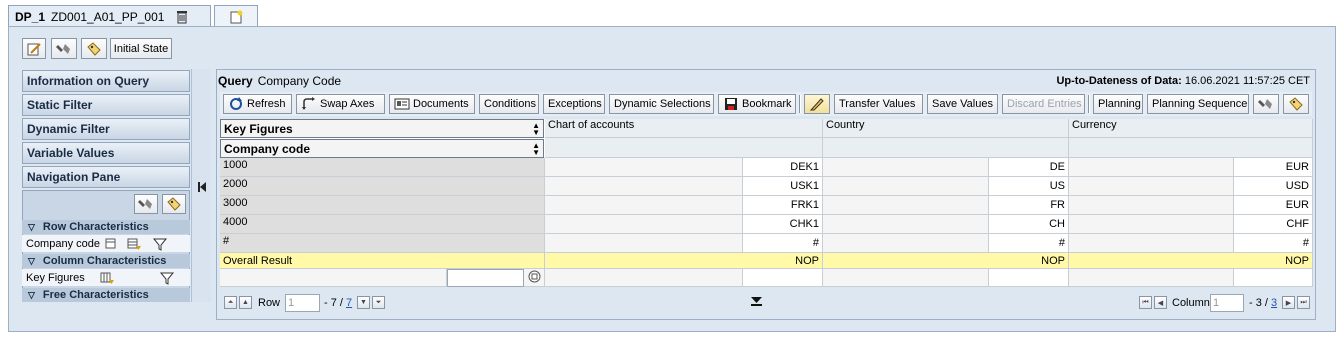 Image resolution: width=1343 pixels, height=339 pixels. What do you see at coordinates (1273, 186) in the screenshot?
I see `table-cell: USD` at bounding box center [1273, 186].